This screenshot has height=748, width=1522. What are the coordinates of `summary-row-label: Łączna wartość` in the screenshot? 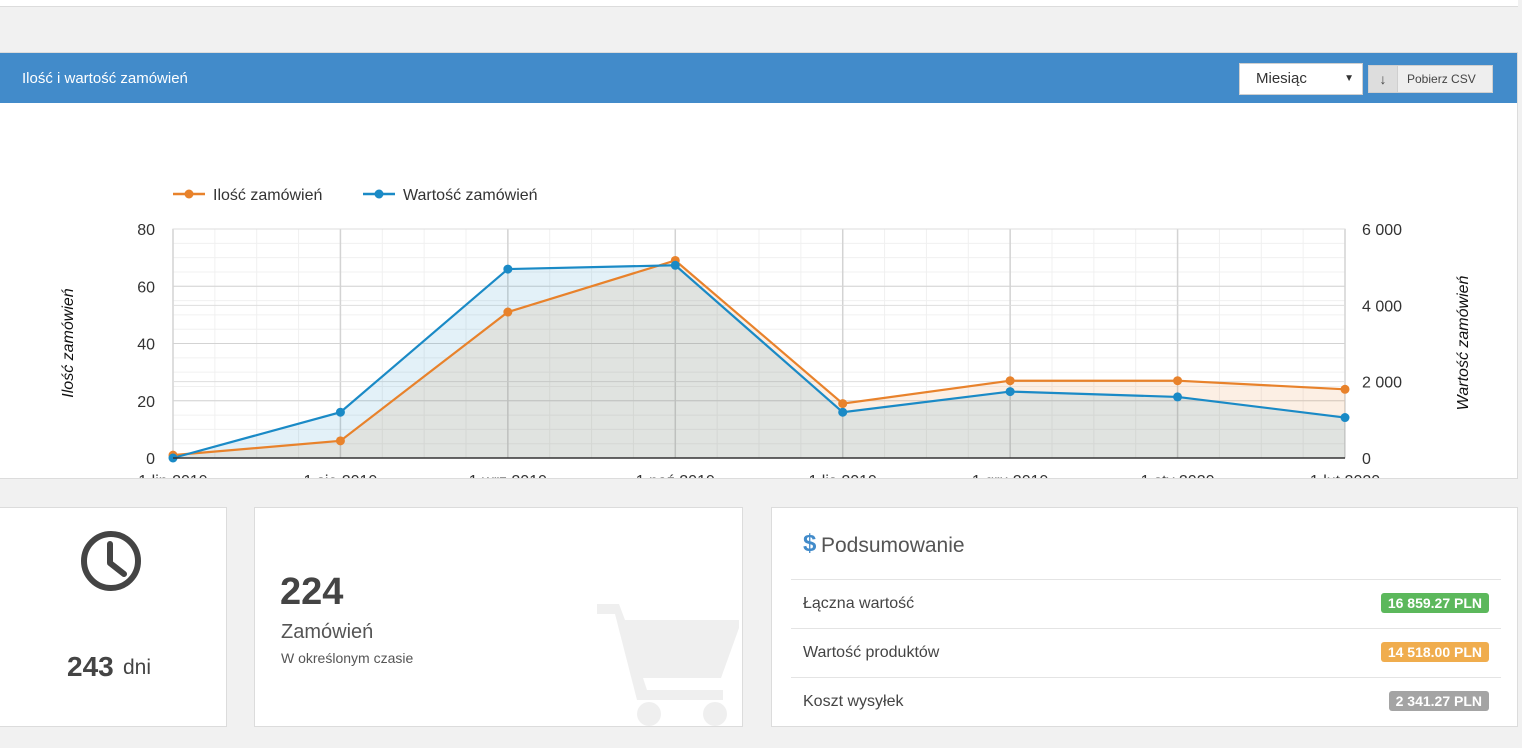 It's located at (859, 603).